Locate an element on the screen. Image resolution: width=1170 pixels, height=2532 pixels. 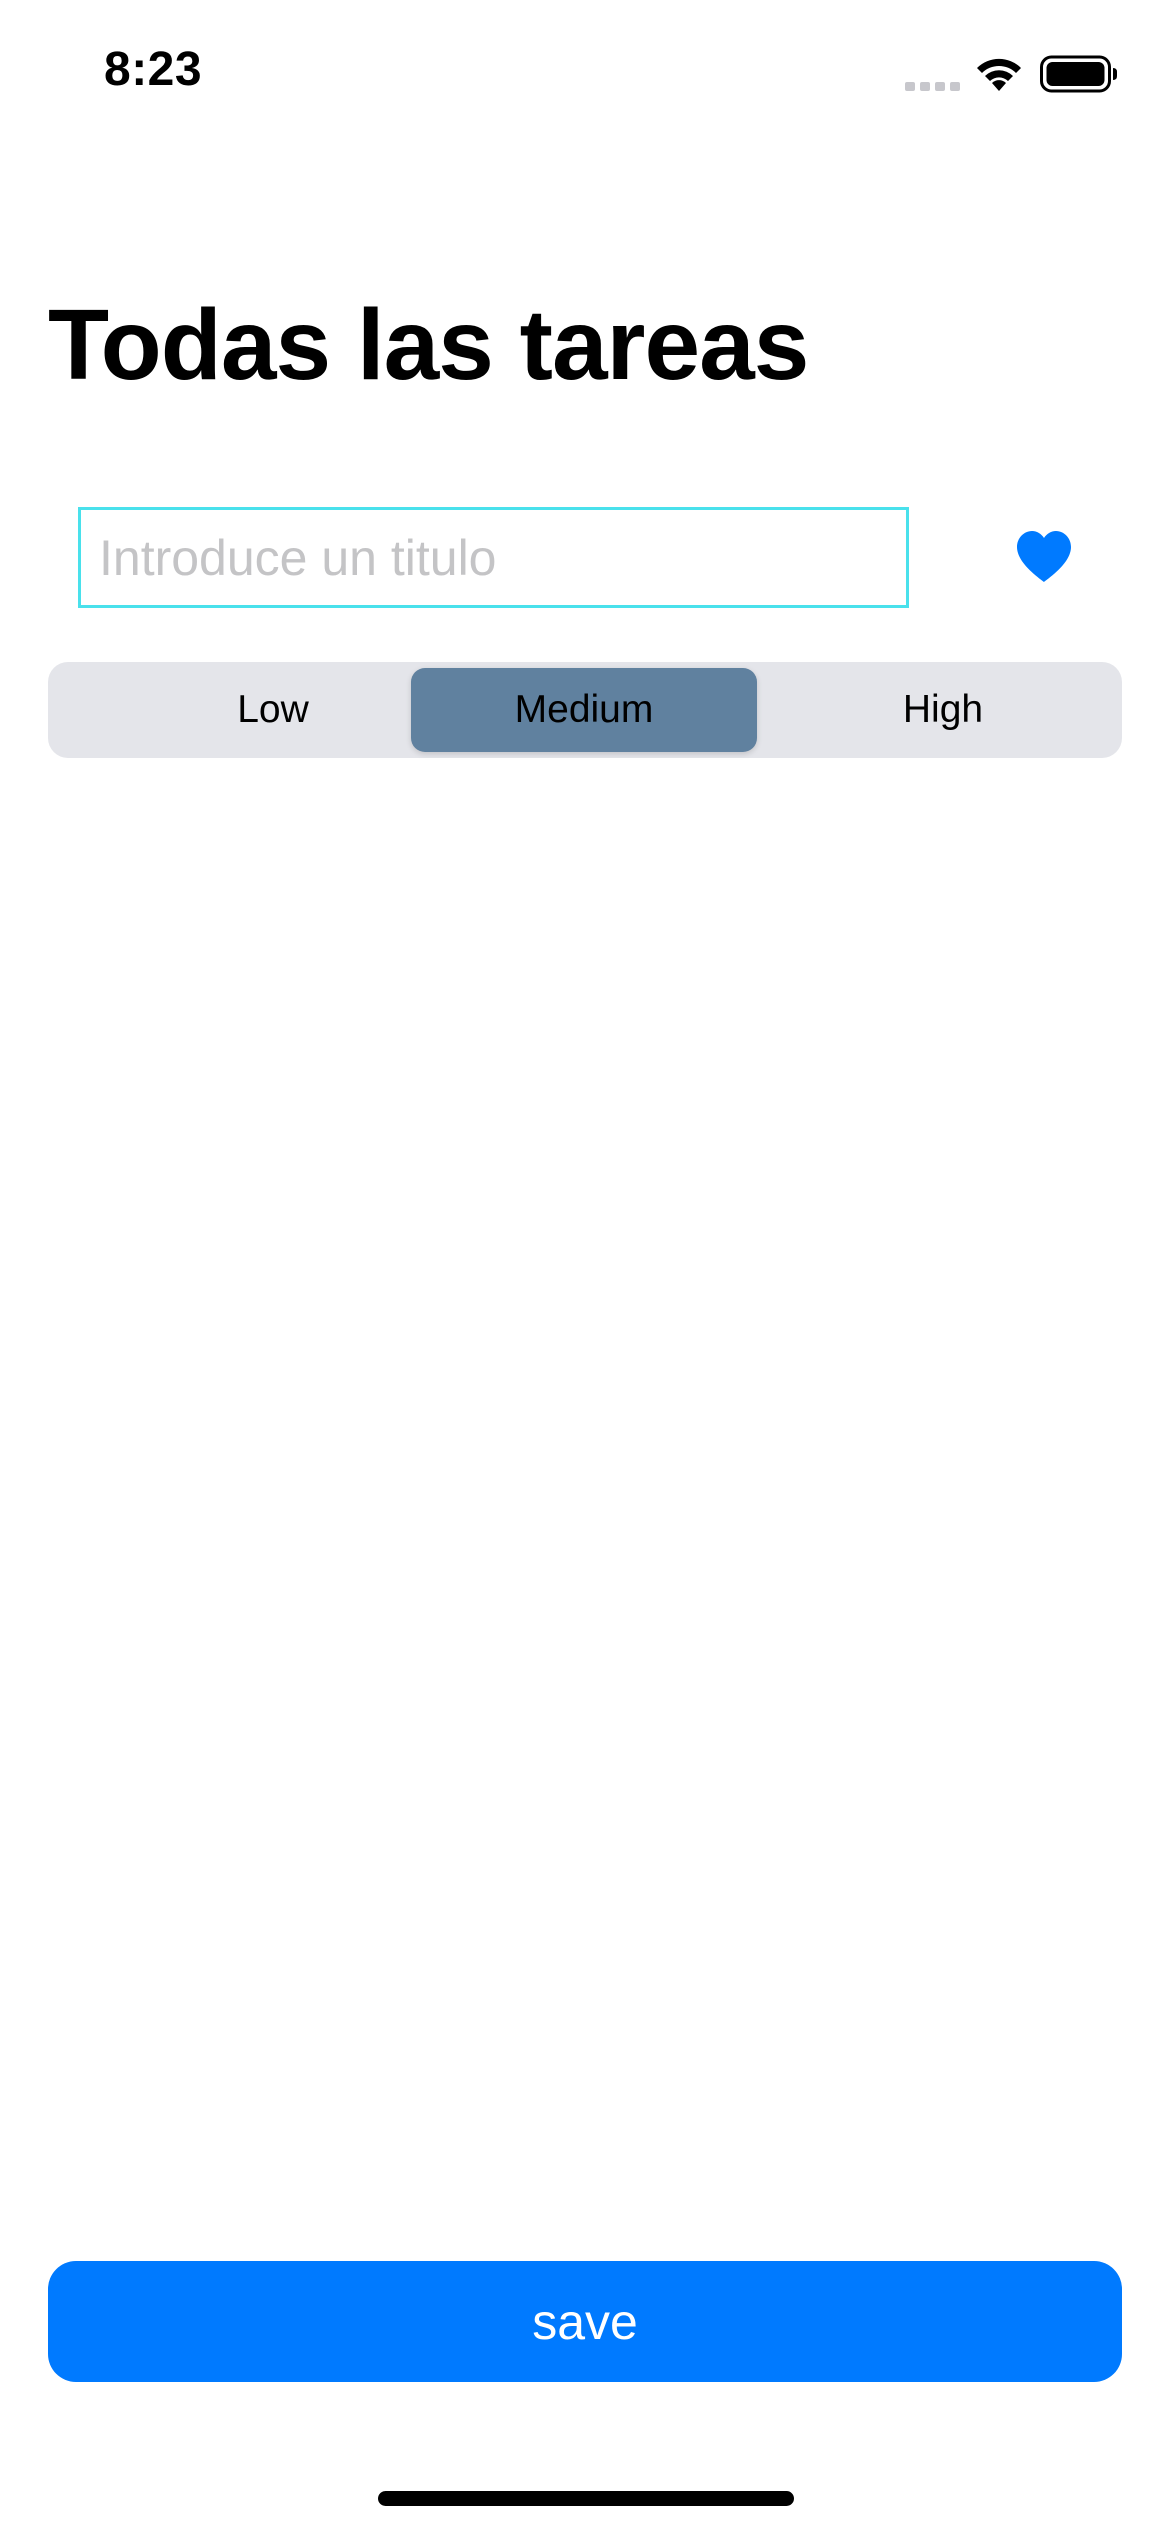
priority-segmented-control: Low Medium High is located at coordinates (585, 710).